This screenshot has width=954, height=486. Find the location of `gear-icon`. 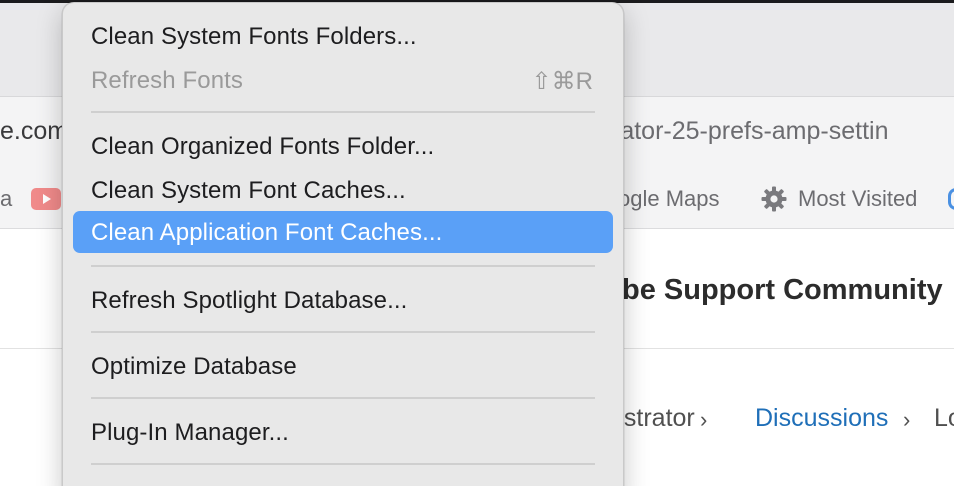

gear-icon is located at coordinates (774, 199).